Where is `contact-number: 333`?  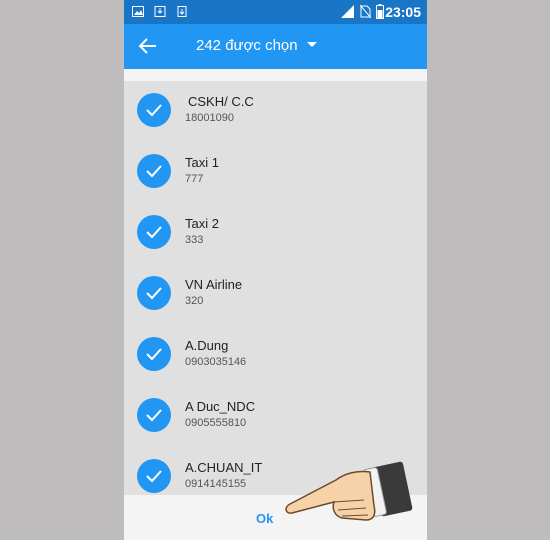
contact-number: 333 is located at coordinates (194, 240).